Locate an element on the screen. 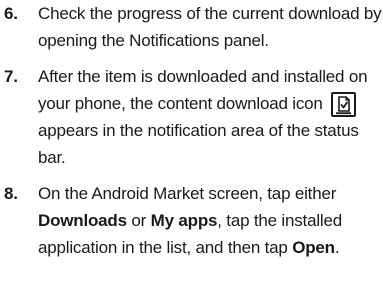  content-download-icon is located at coordinates (343, 104).